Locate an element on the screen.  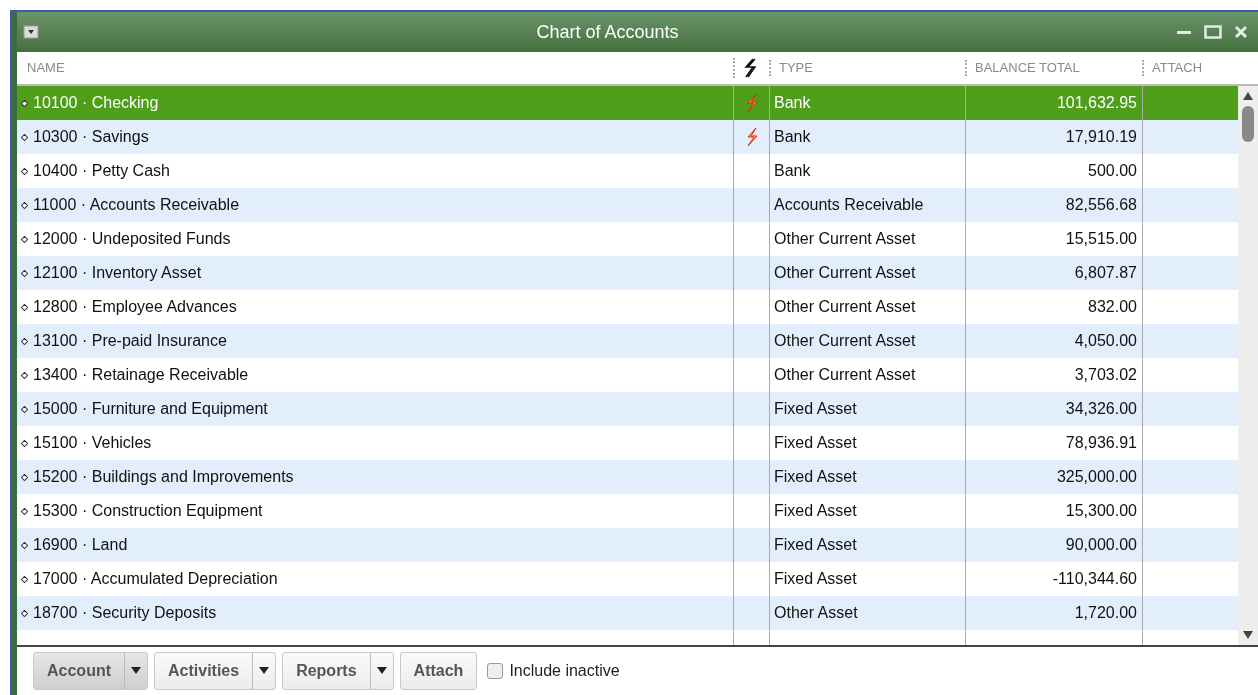
table-row: 18700 · Security Deposits Other Asset 1,720.00 is located at coordinates (627, 613).